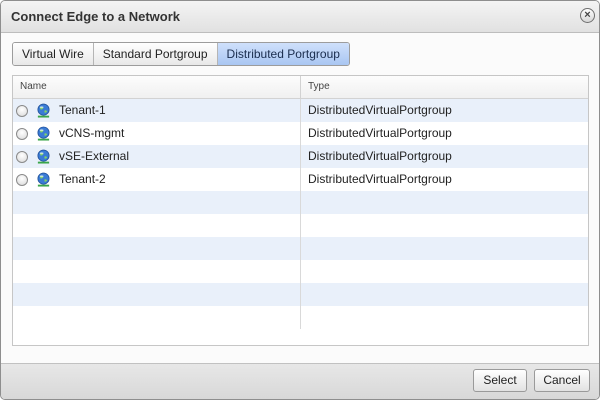 This screenshot has height=400, width=600. I want to click on cell-name: vCNS-mgmt, so click(157, 133).